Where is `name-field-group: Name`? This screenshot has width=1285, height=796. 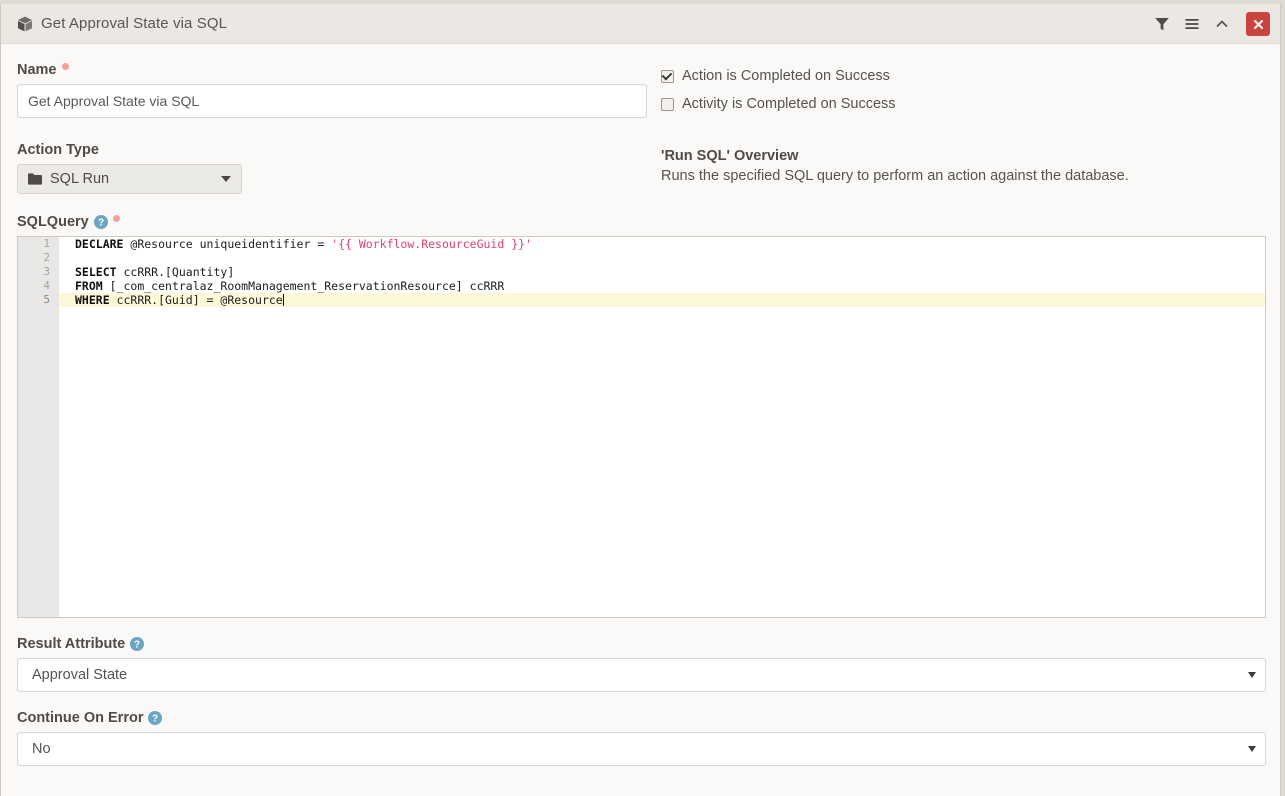
name-field-group: Name is located at coordinates (332, 93).